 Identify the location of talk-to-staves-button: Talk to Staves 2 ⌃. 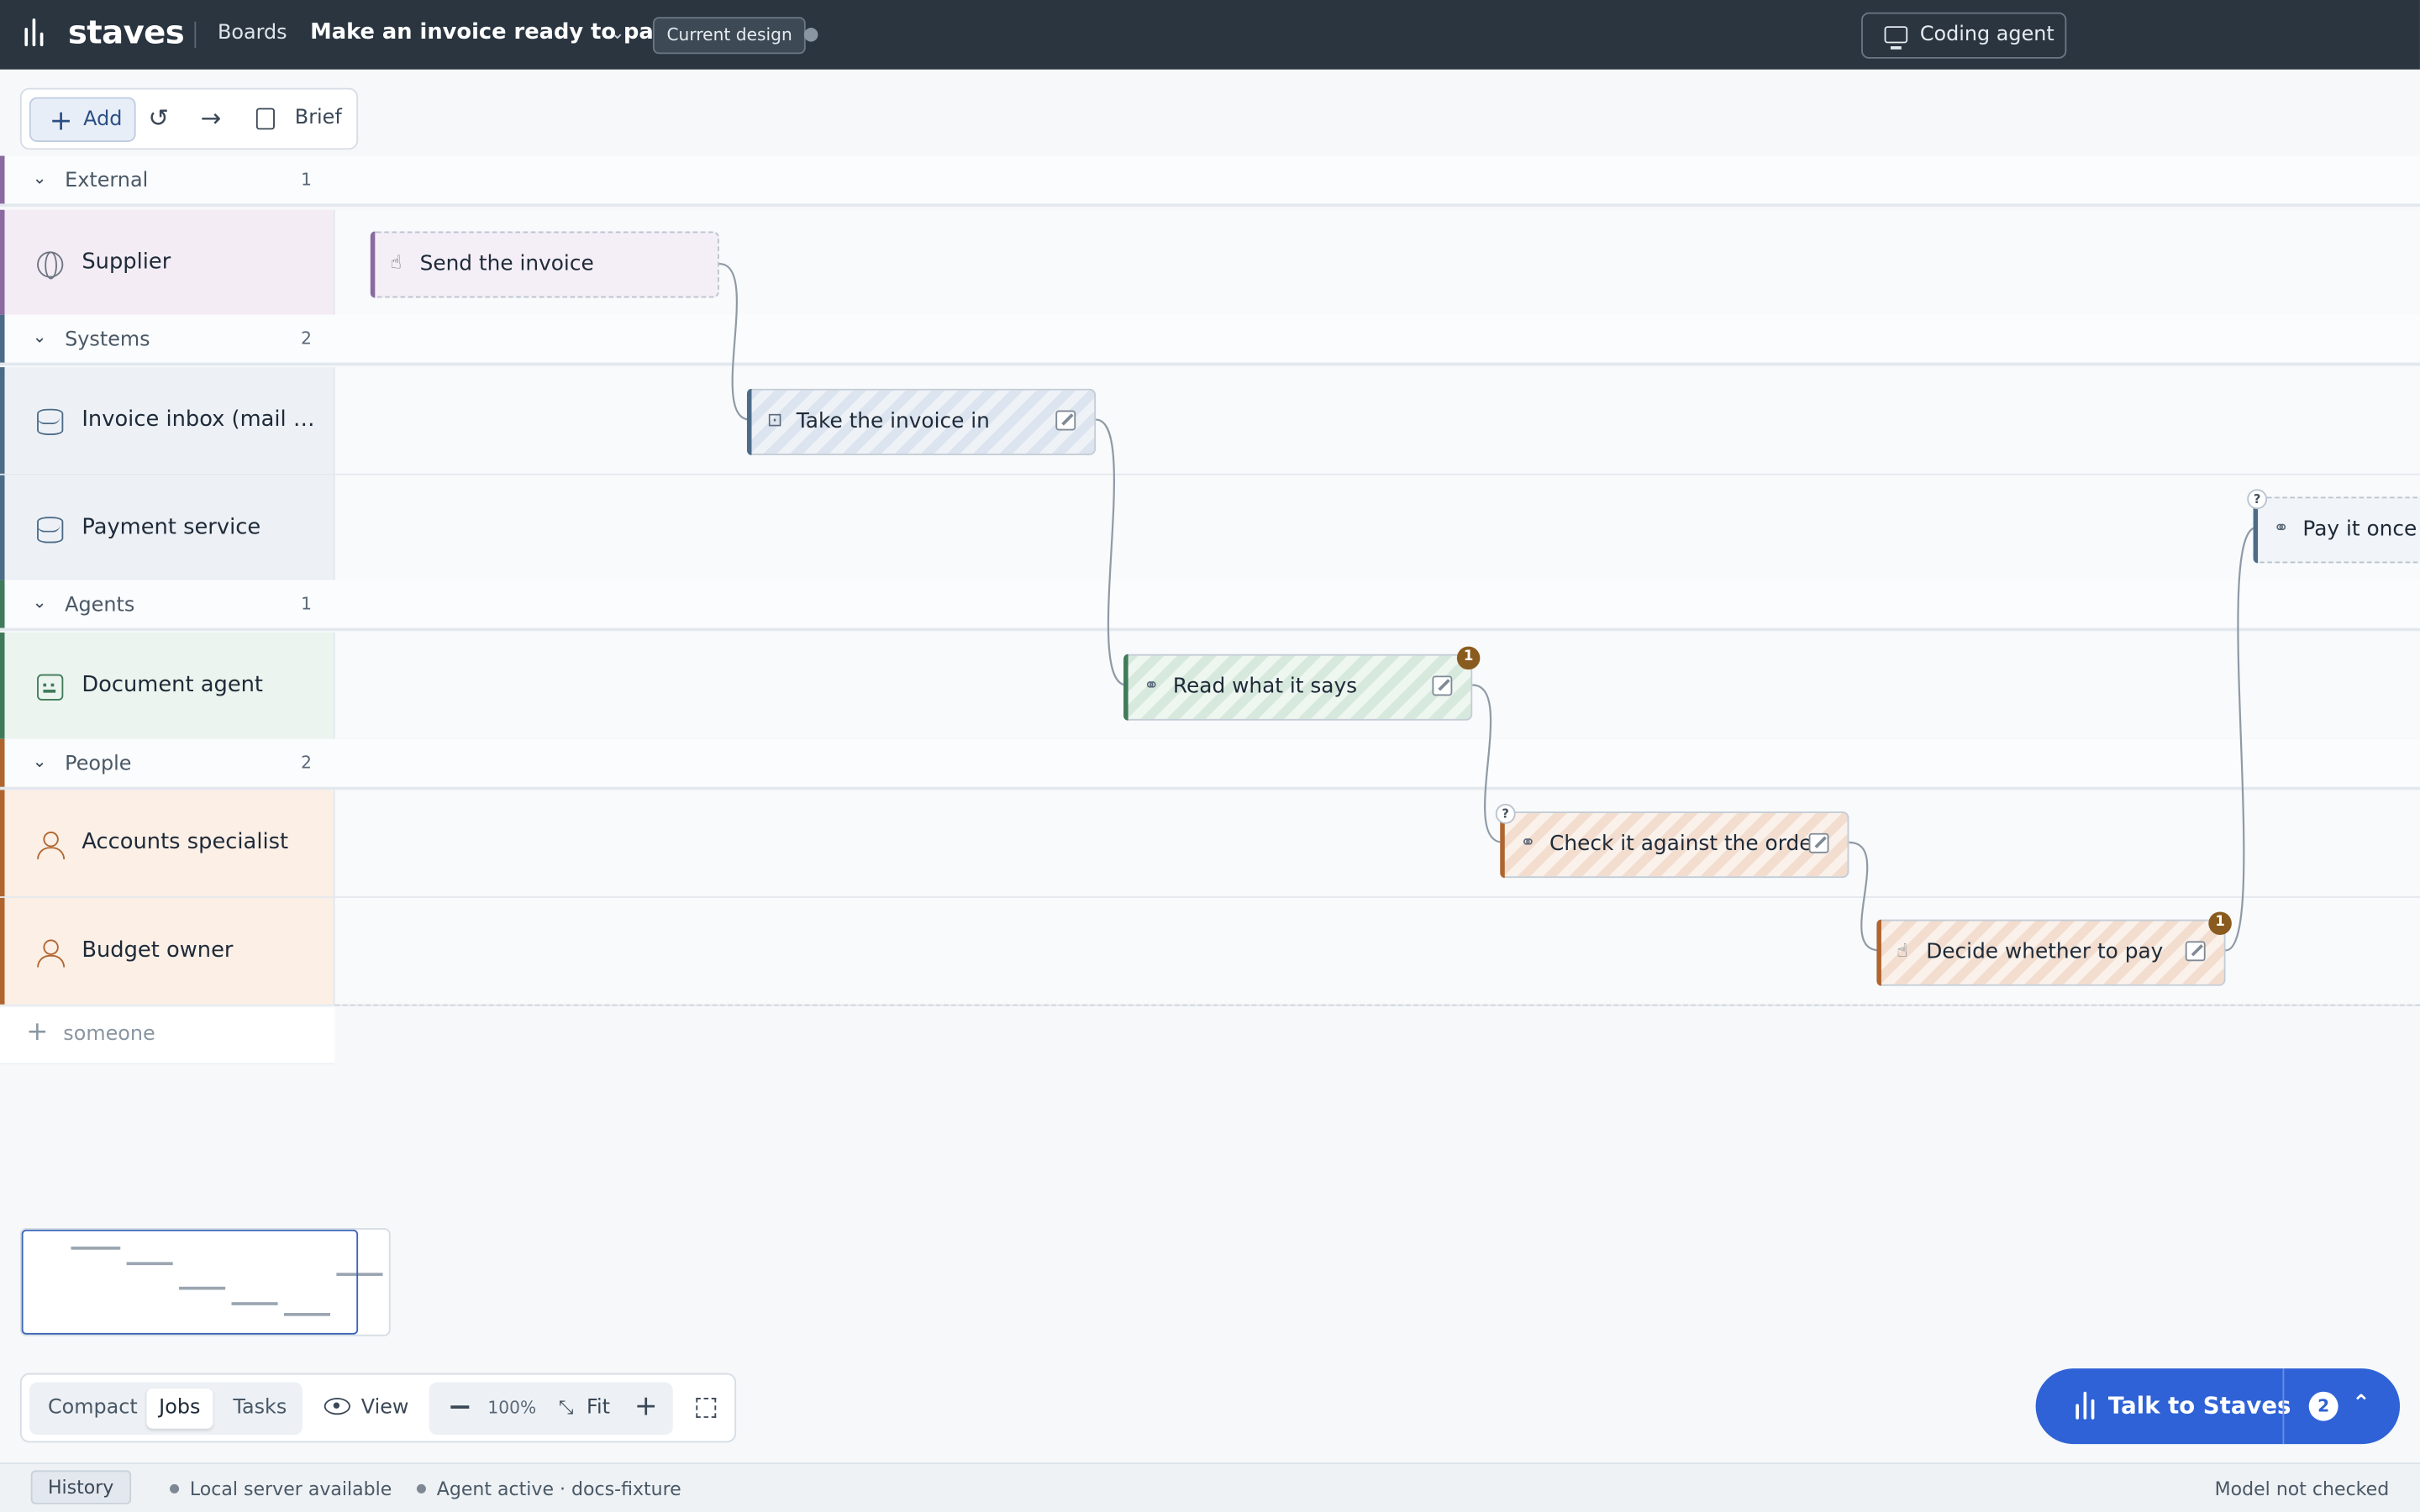
(2218, 1406).